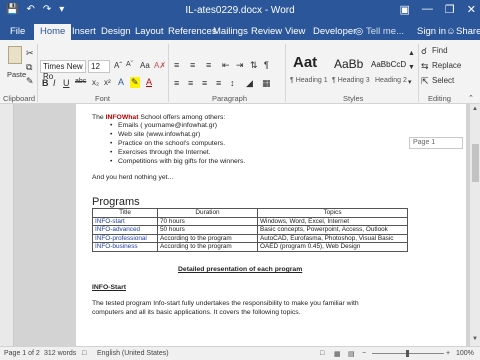 The height and width of the screenshot is (360, 480). What do you see at coordinates (391, 80) in the screenshot?
I see `style-name-heading2: Heading 2` at bounding box center [391, 80].